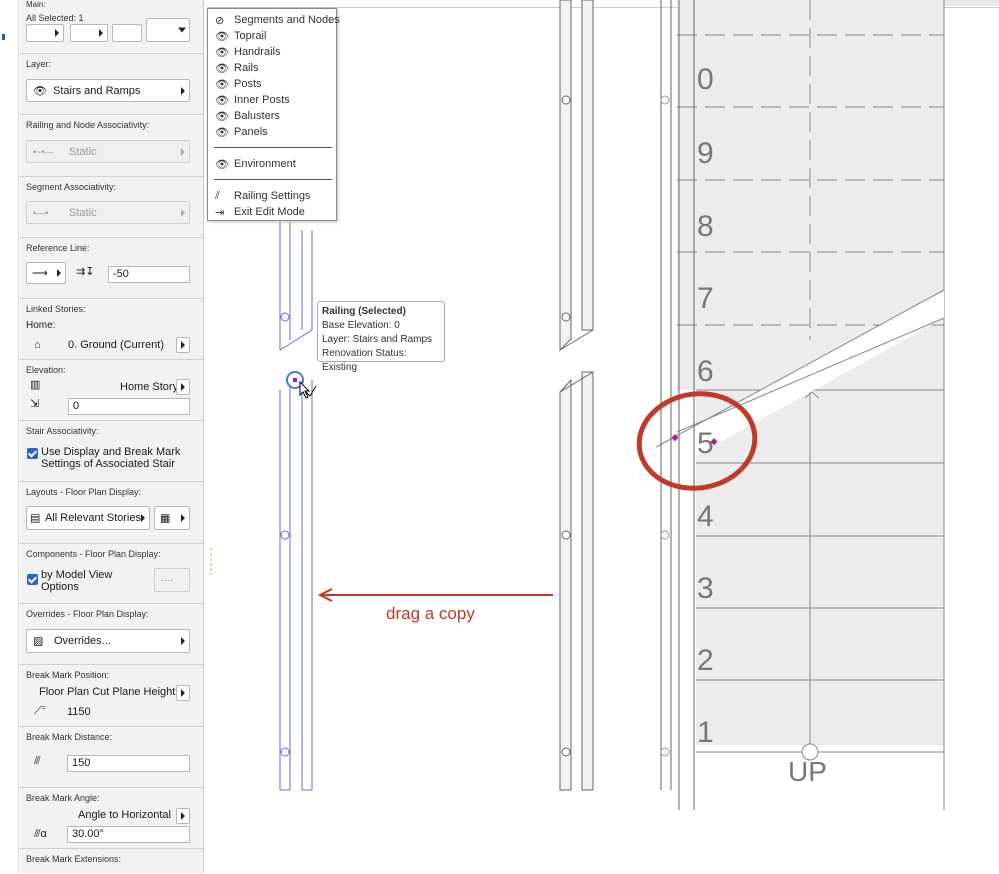  I want to click on menu-item-toprail: 👁 Toprail, so click(240, 36).